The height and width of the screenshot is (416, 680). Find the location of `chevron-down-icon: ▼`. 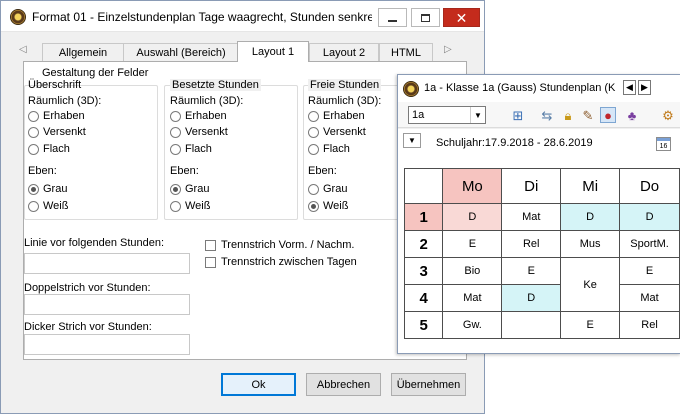

chevron-down-icon: ▼ is located at coordinates (477, 115).